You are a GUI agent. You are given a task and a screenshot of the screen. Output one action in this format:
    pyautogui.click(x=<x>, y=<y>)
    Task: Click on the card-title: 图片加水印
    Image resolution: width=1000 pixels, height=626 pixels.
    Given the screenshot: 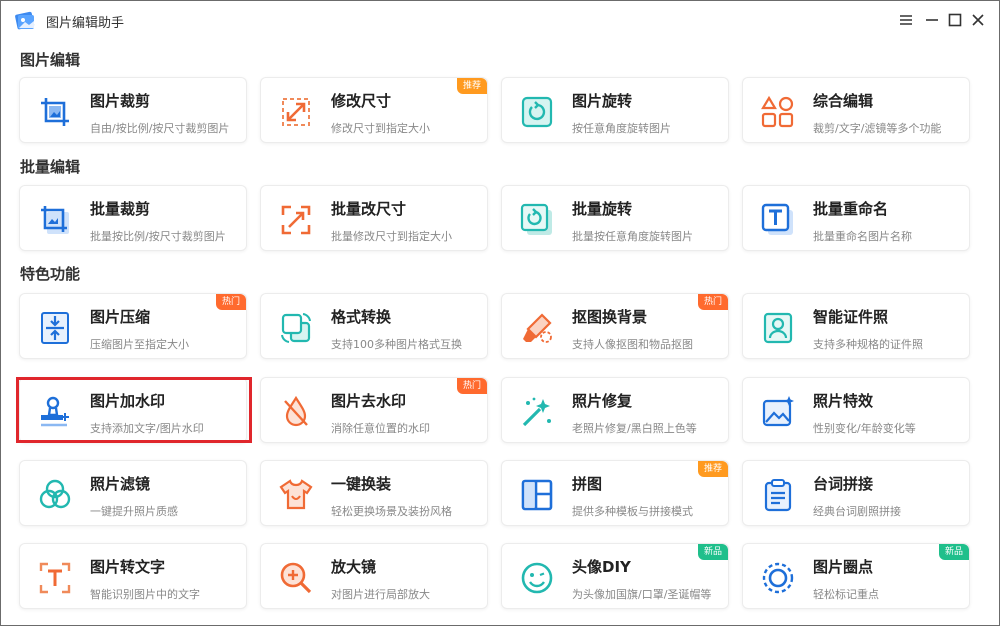 What is the action you would take?
    pyautogui.click(x=128, y=401)
    